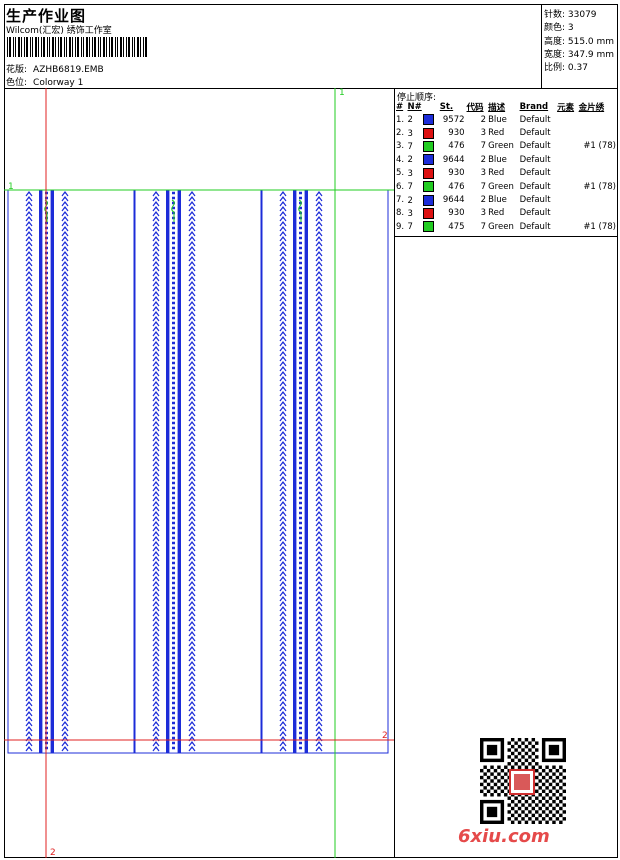 This screenshot has height=860, width=620. Describe the element at coordinates (342, 93) in the screenshot. I see `green-guide-marker-top: 1` at that location.